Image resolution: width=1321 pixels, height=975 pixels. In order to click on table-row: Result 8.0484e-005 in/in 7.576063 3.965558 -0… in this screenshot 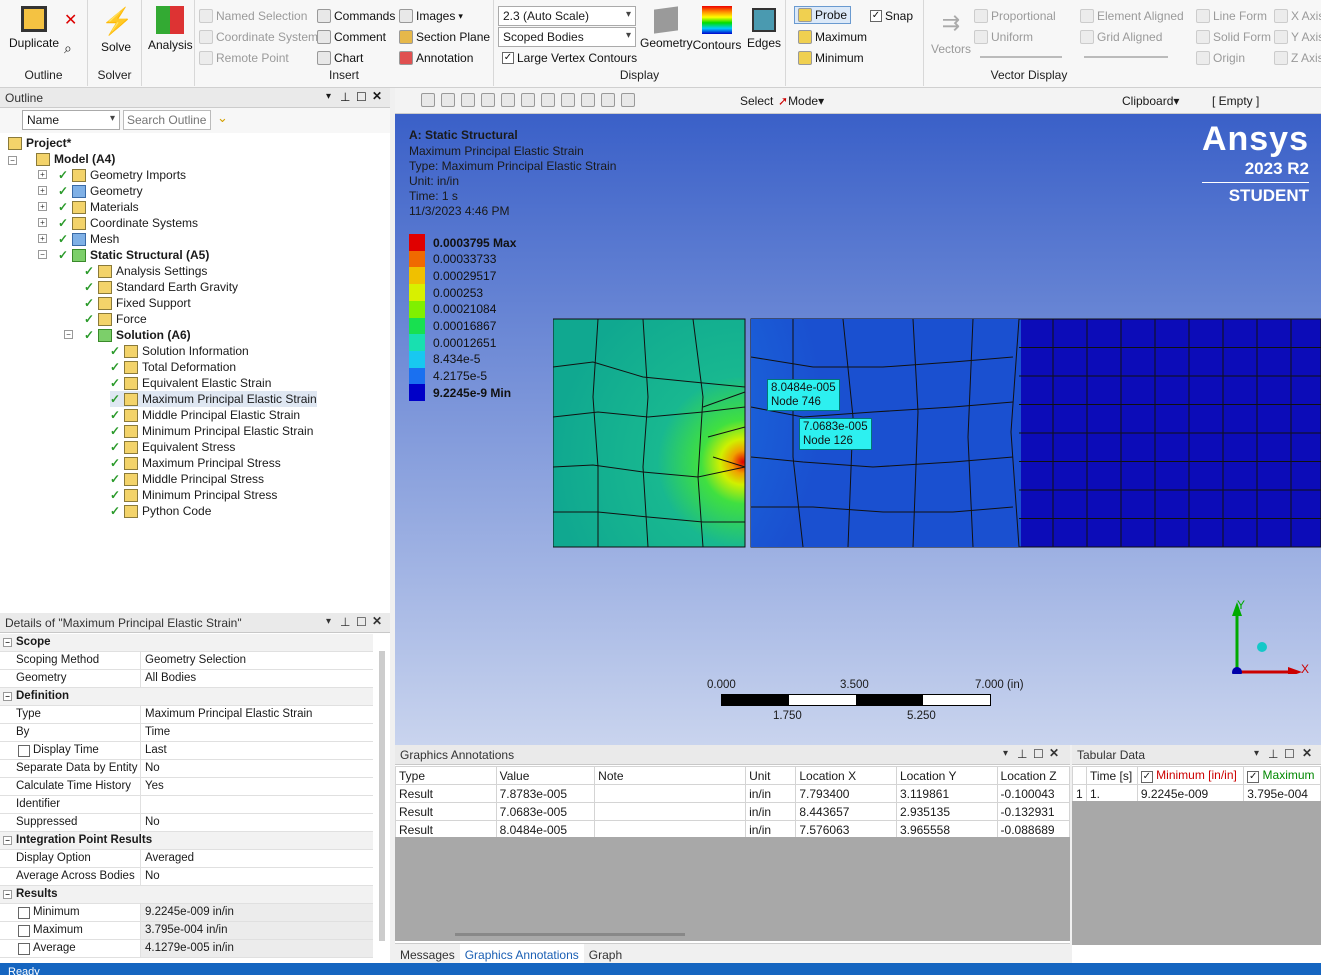, I will do `click(733, 829)`.